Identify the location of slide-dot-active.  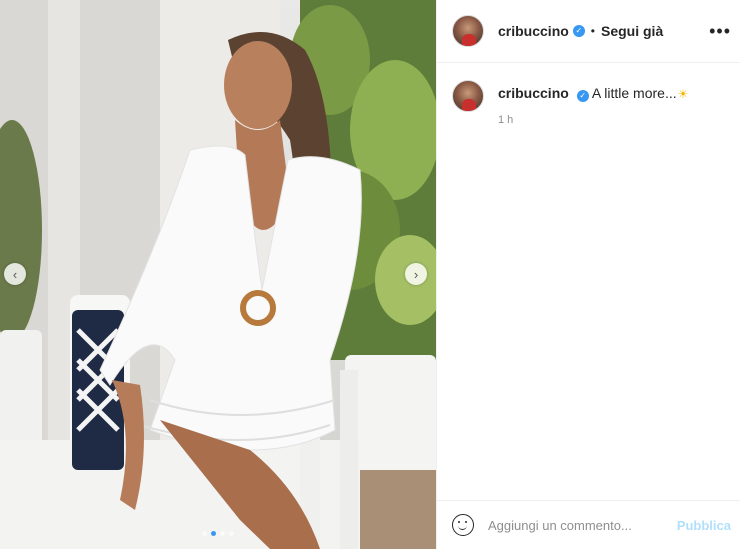
(213, 533).